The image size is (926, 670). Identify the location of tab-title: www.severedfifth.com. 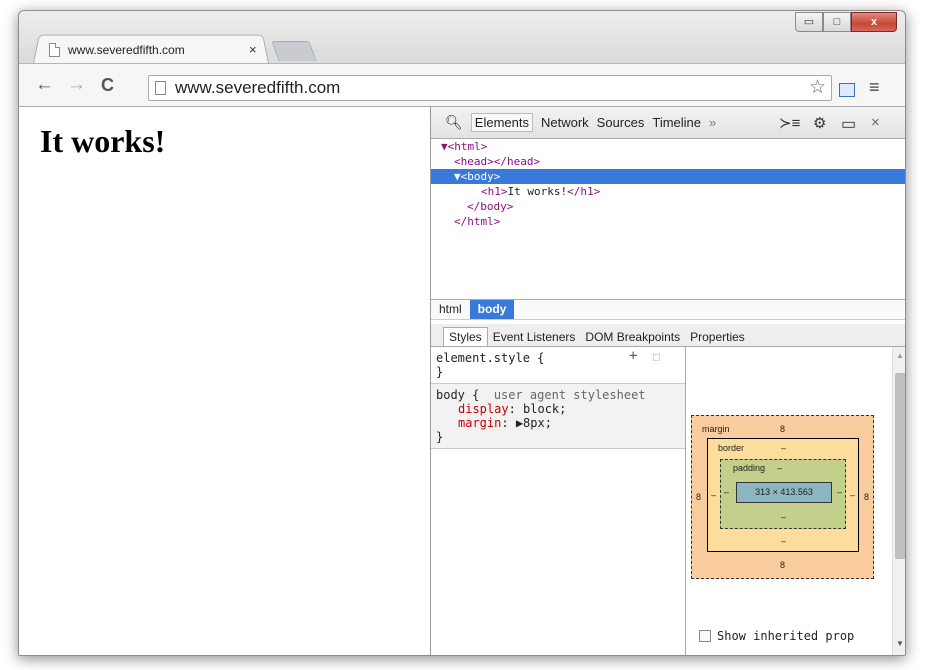
(126, 50).